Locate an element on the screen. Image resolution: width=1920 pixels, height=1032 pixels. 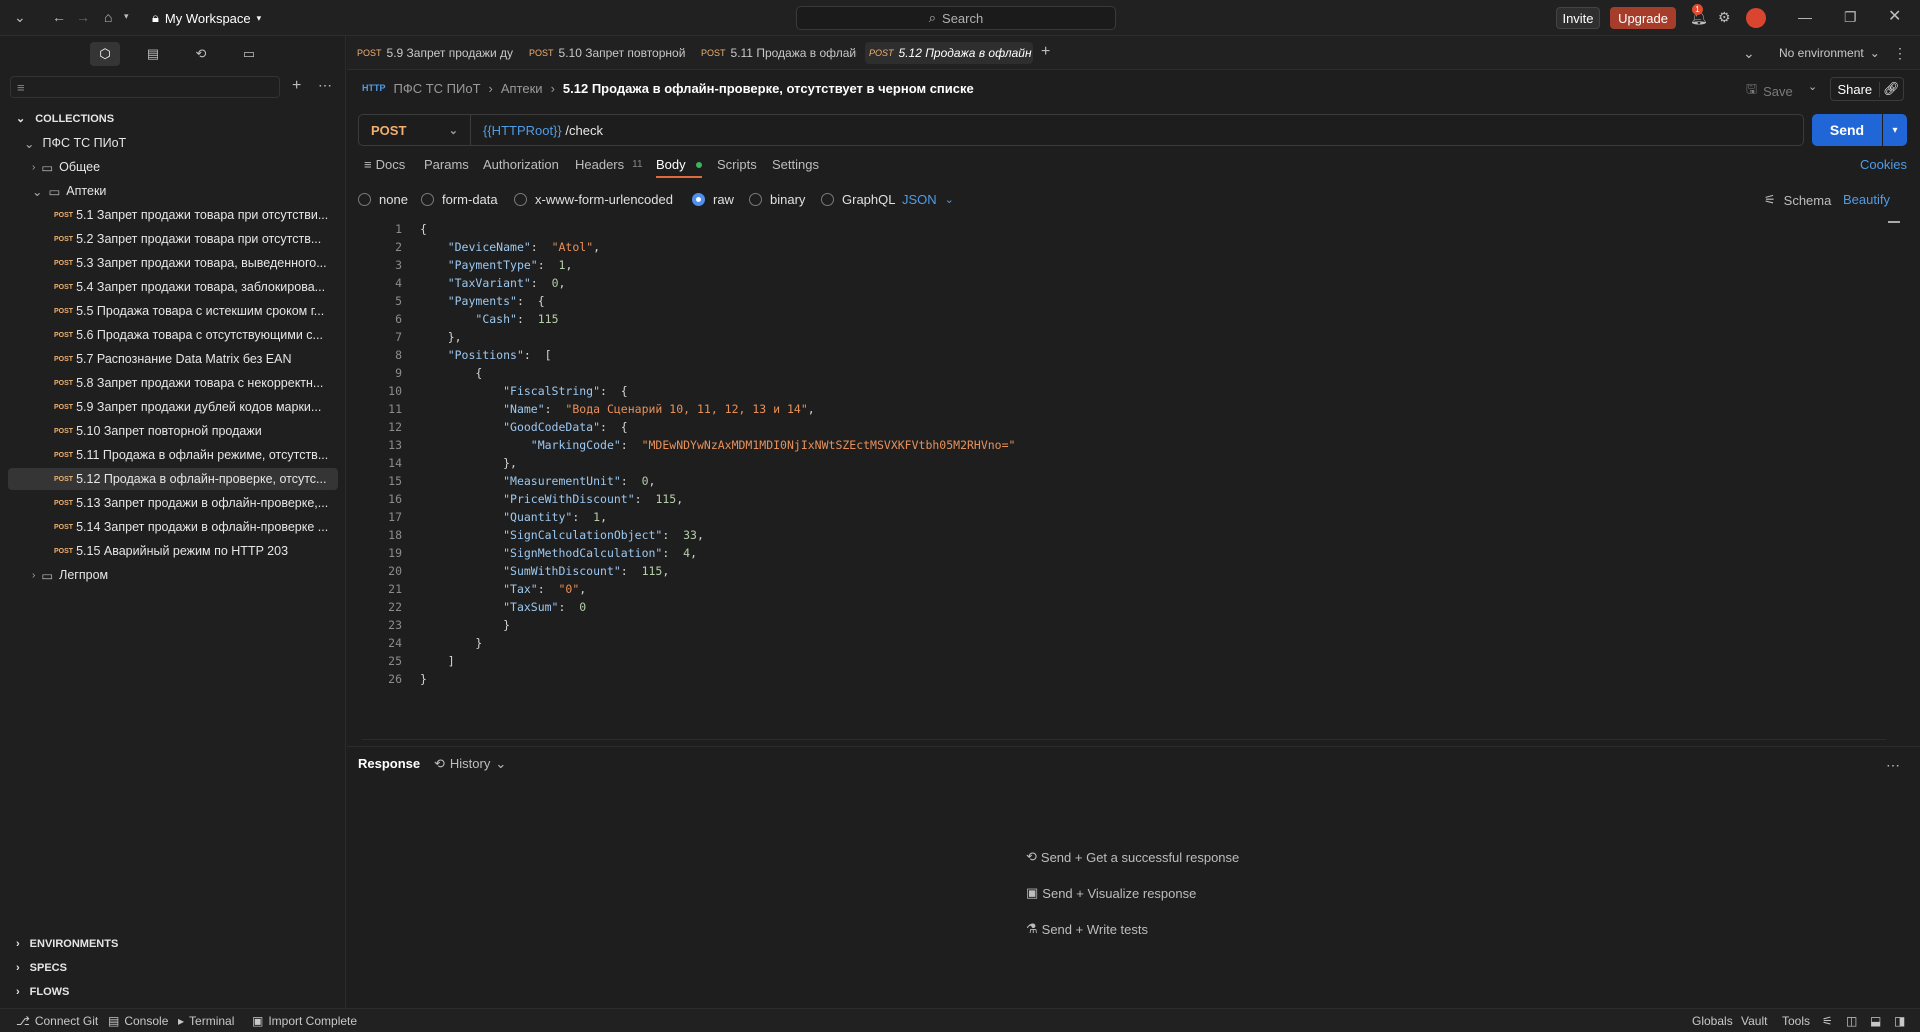
close-icon: ✕ is located at coordinates (1894, 17).